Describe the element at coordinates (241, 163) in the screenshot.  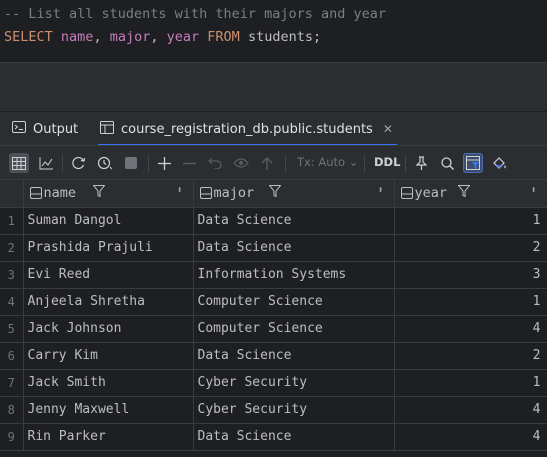
I see `preview-changes-icon` at that location.